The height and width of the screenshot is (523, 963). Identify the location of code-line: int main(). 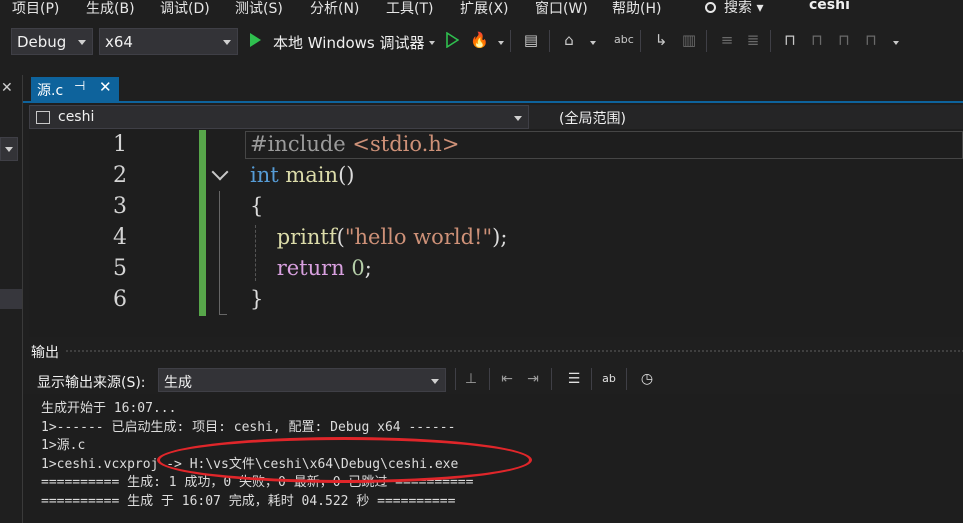
(302, 175).